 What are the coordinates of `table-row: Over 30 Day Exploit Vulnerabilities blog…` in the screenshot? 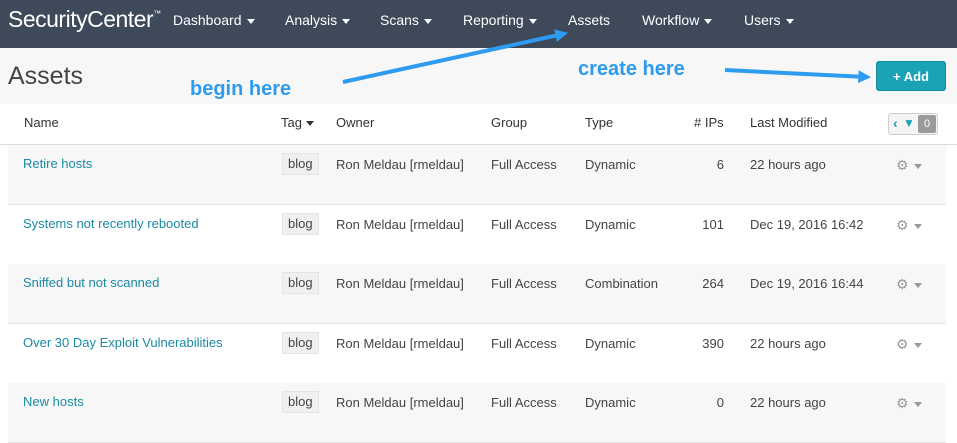 It's located at (477, 354).